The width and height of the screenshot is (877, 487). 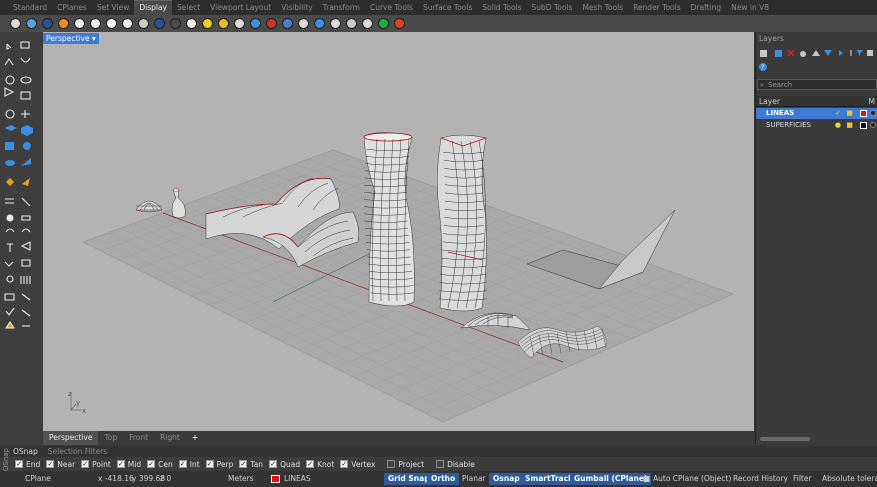 I want to click on ortho-toggle: Ortho, so click(x=443, y=479).